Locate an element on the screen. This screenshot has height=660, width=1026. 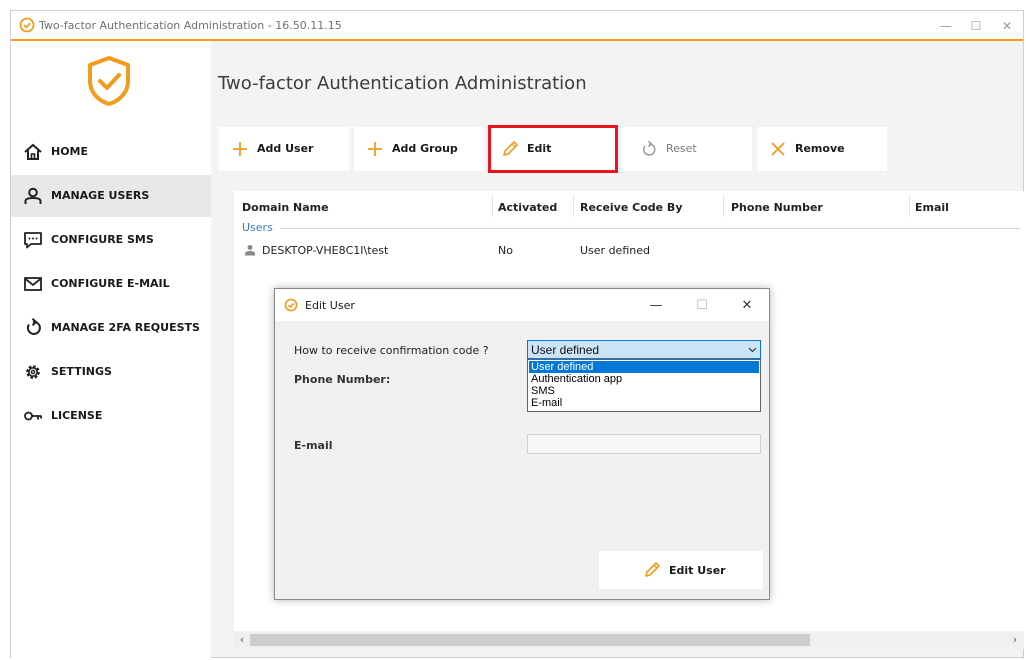
sidebar-item-label: LICENSE is located at coordinates (77, 415).